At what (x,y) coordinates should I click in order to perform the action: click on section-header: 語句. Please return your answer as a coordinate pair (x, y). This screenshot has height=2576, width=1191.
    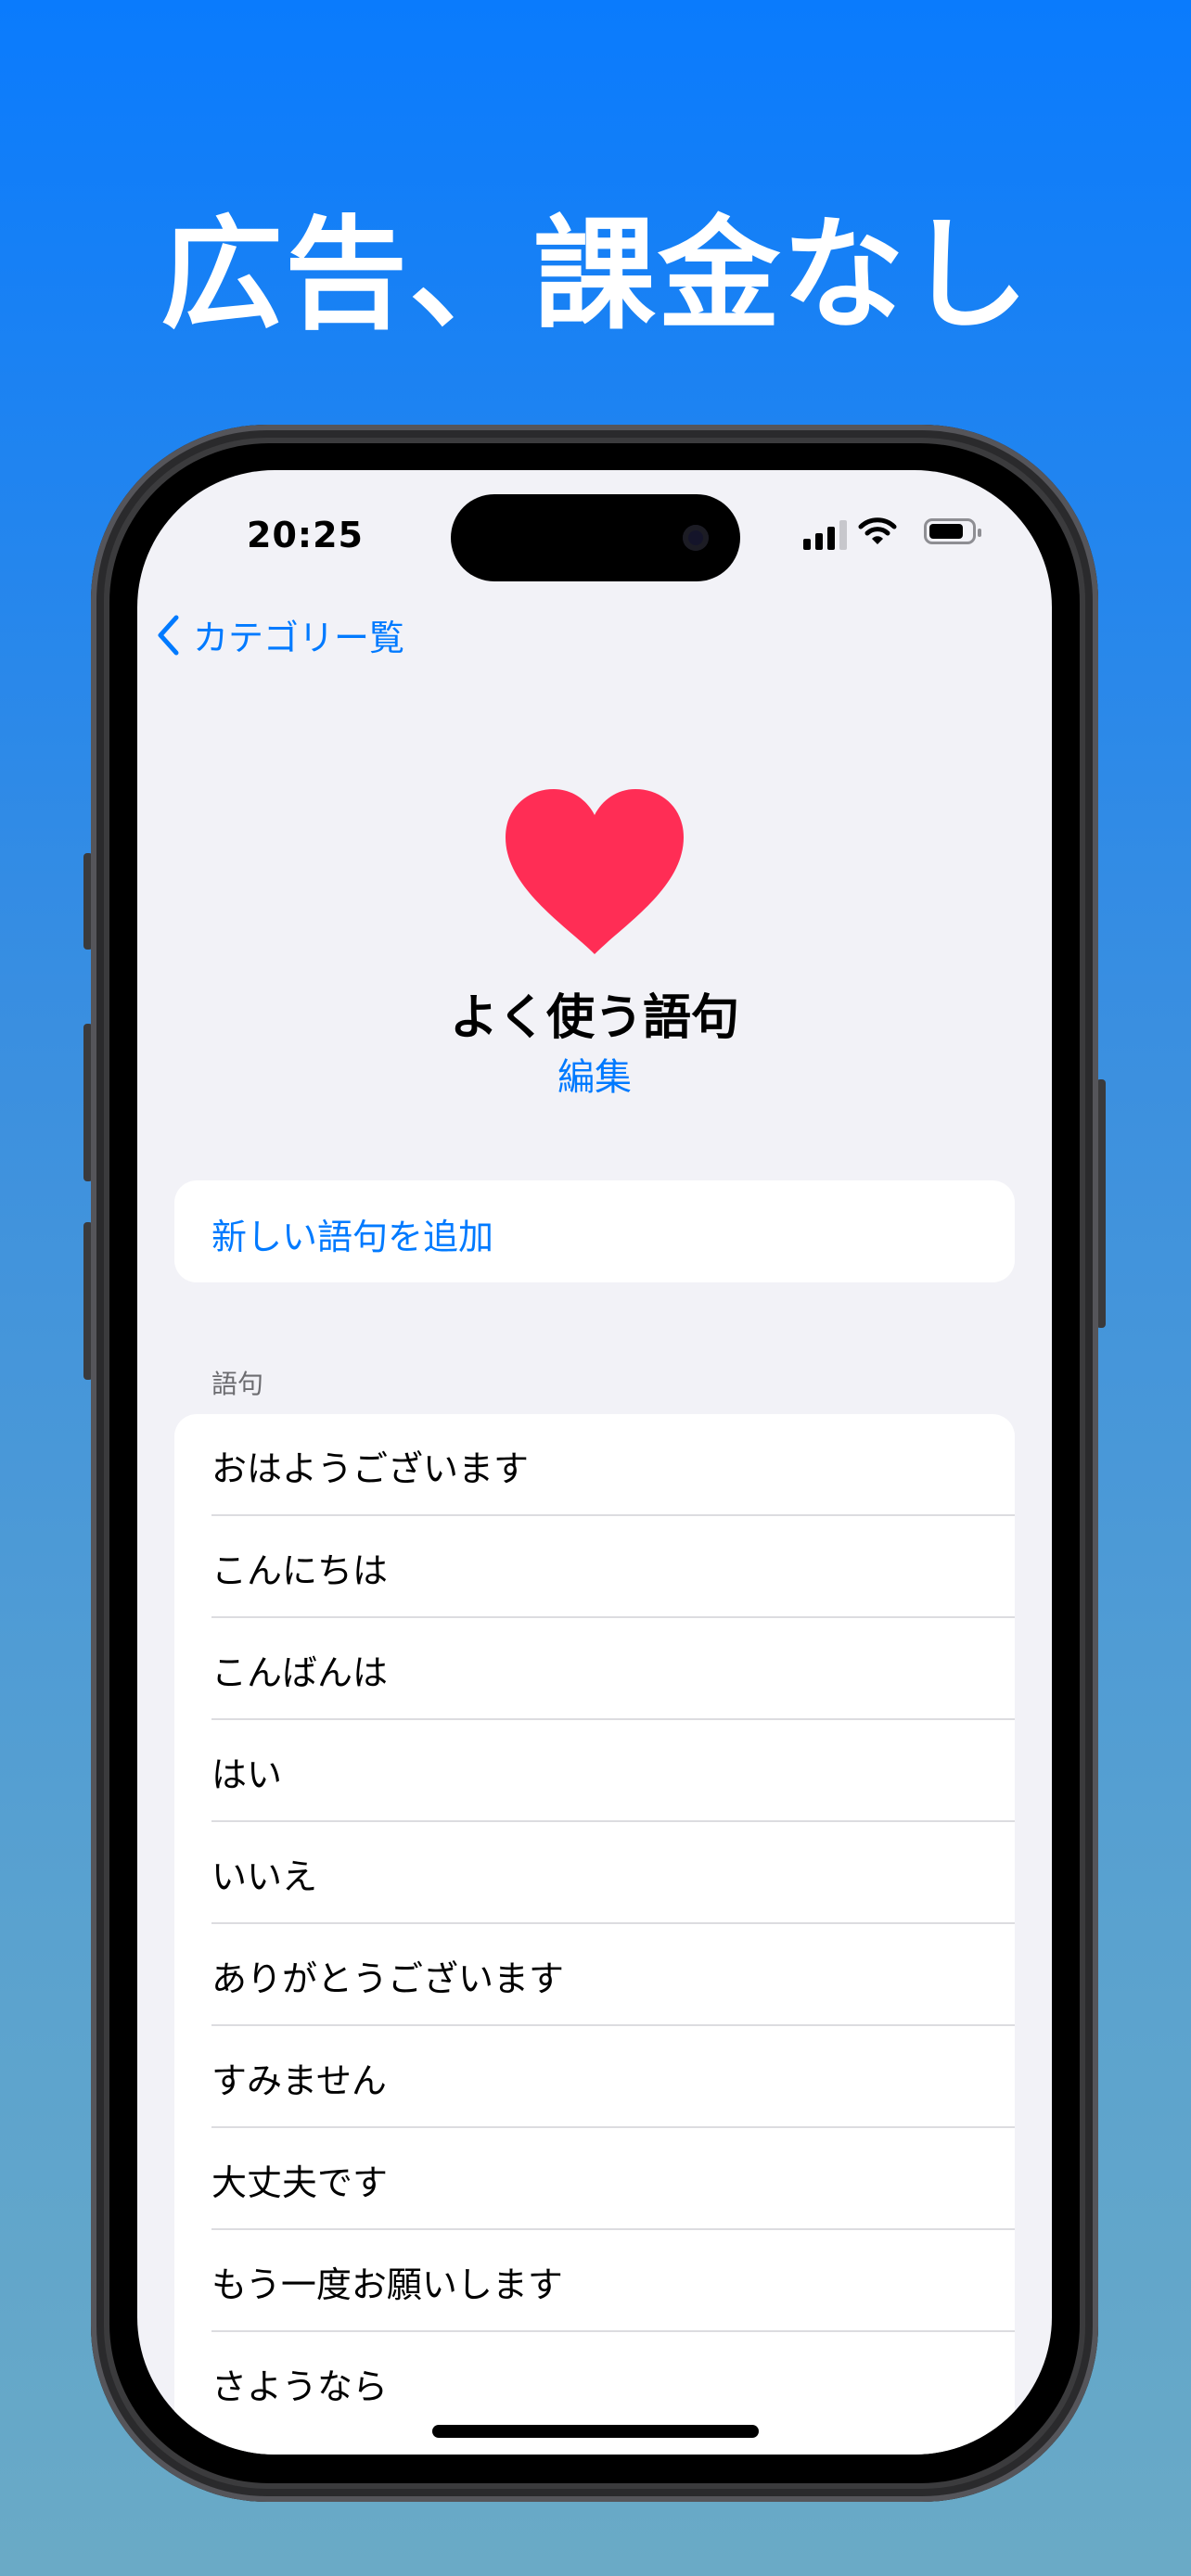
    Looking at the image, I should click on (237, 1384).